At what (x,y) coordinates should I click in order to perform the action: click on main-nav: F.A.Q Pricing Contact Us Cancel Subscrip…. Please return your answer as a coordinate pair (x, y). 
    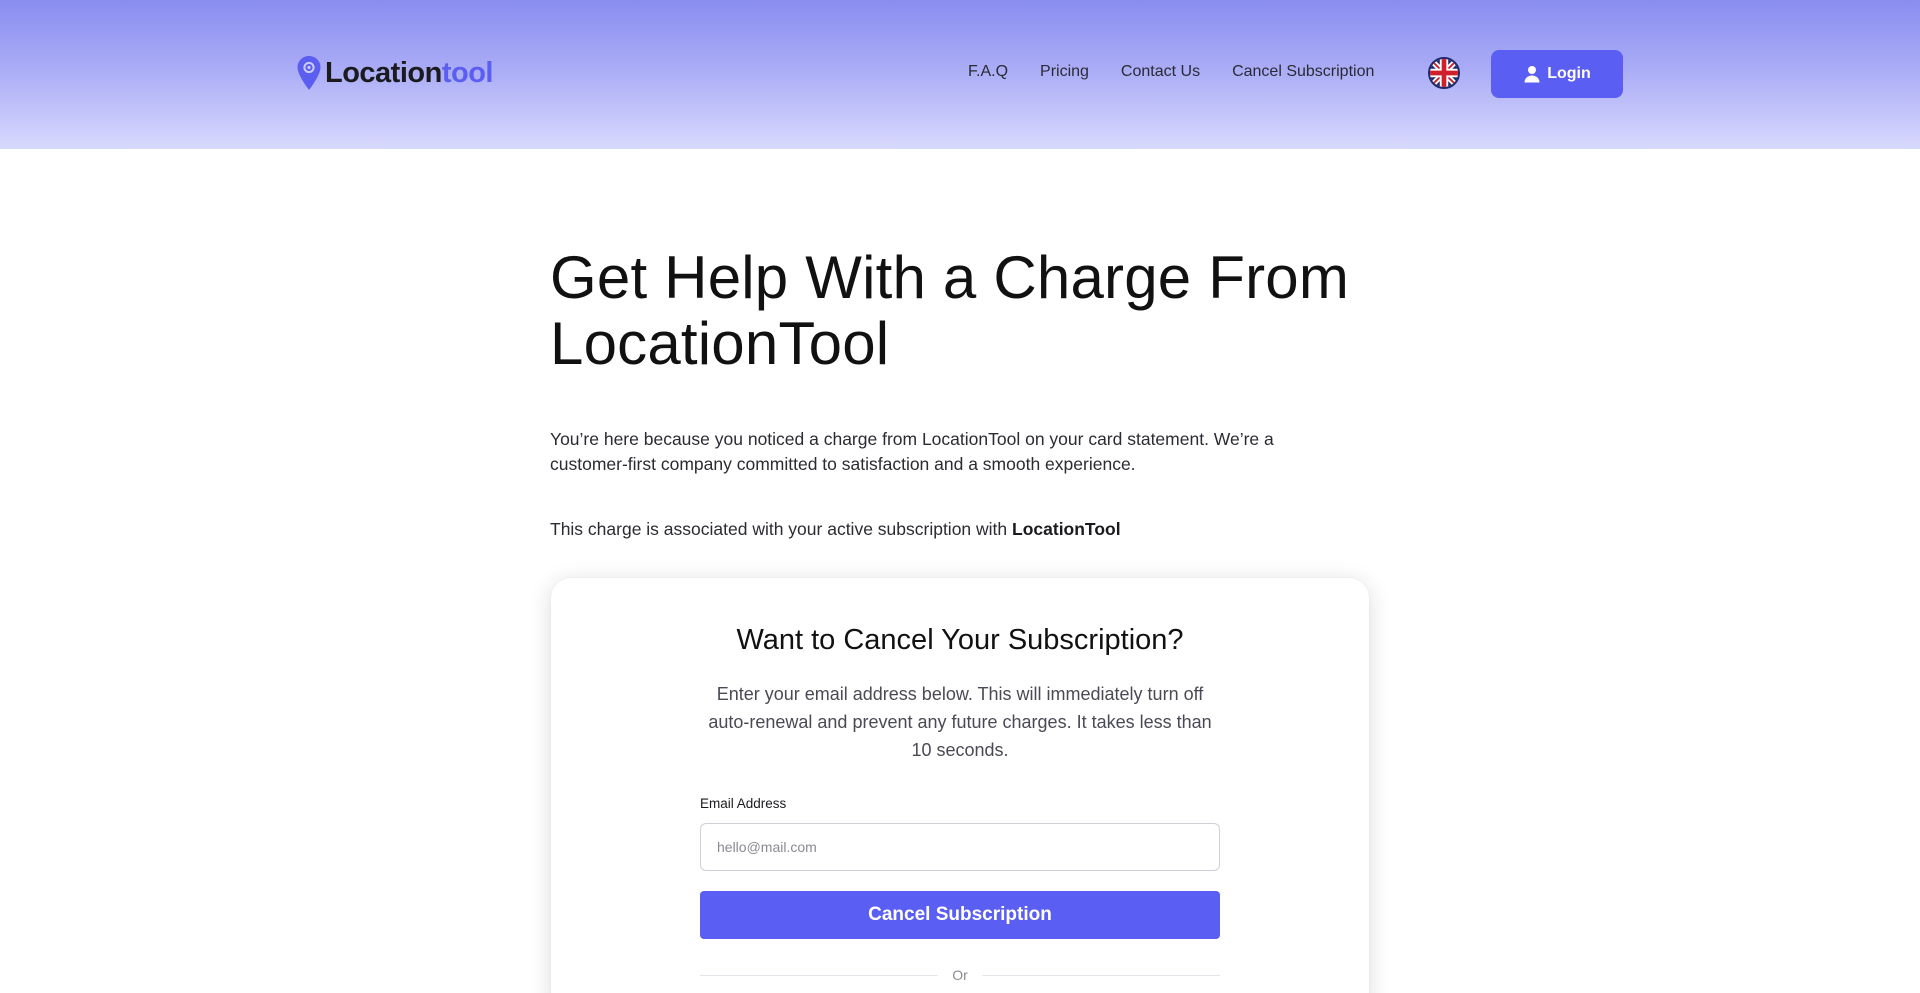
    Looking at the image, I should click on (1187, 72).